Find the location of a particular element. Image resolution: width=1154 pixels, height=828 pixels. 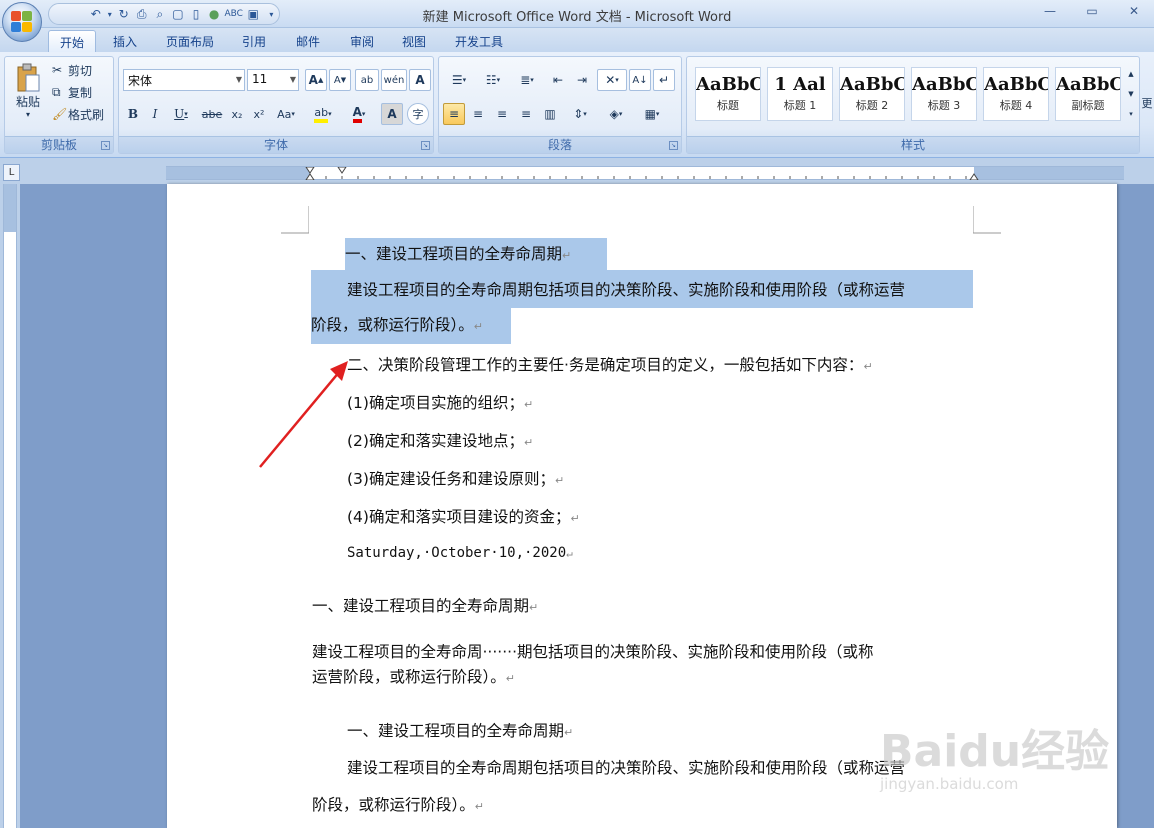

style-name: 标题 2 is located at coordinates (872, 105).